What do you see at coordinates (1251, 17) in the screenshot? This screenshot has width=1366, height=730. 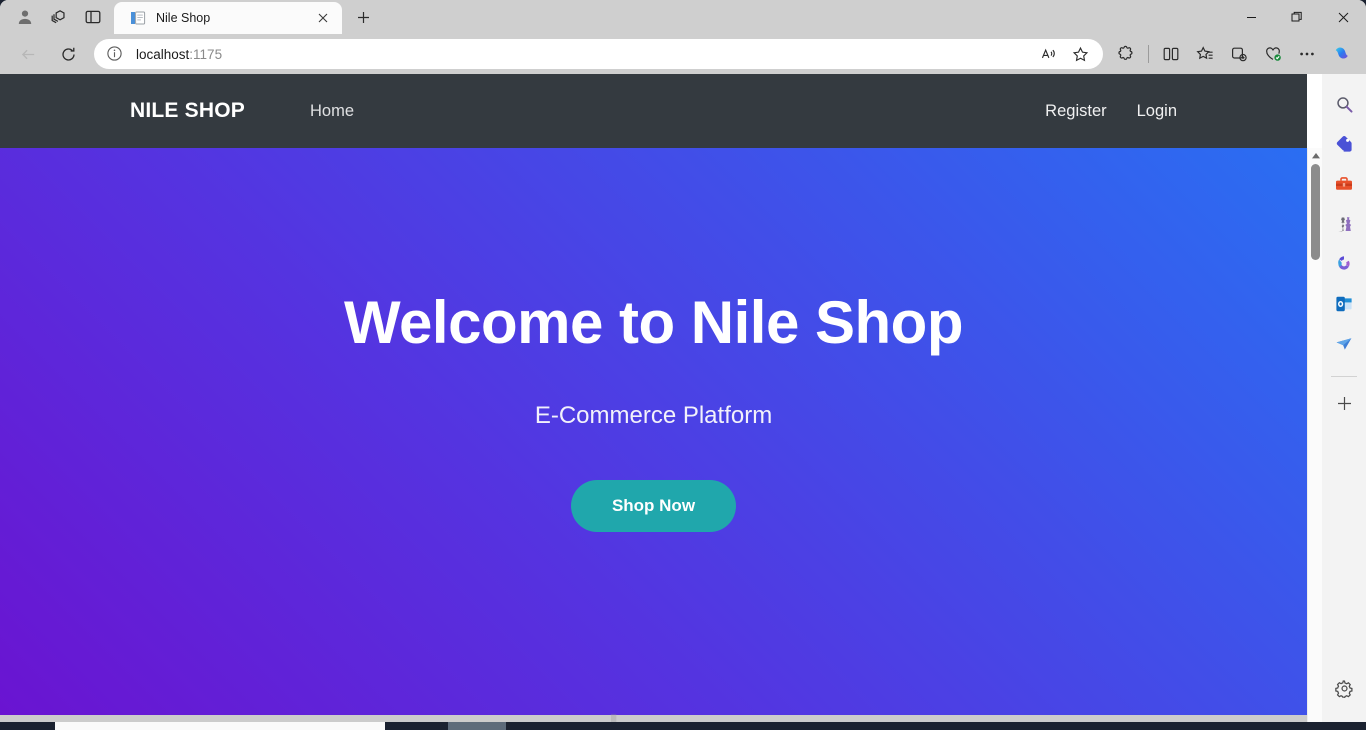 I see `minimize-icon` at bounding box center [1251, 17].